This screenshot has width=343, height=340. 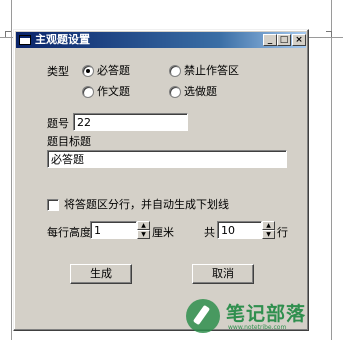 What do you see at coordinates (113, 70) in the screenshot?
I see `radio-required-label: 必答题` at bounding box center [113, 70].